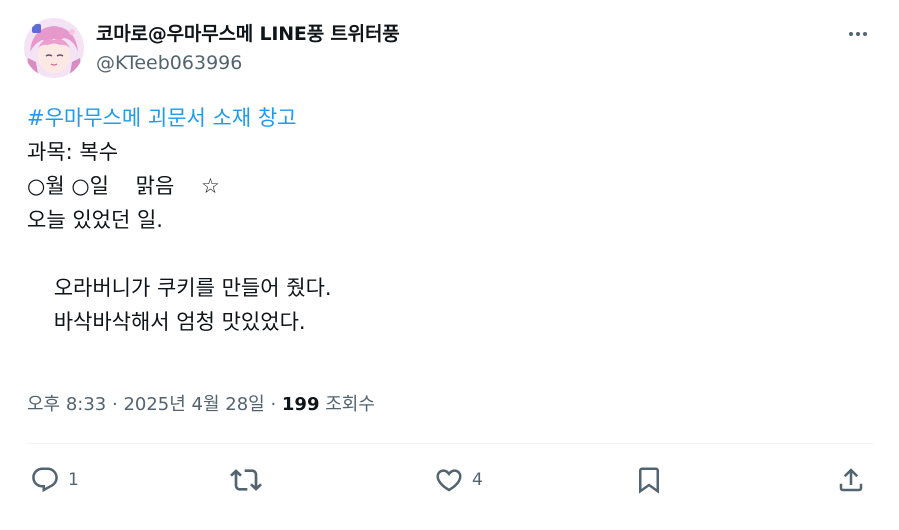 The width and height of the screenshot is (899, 530). Describe the element at coordinates (166, 322) in the screenshot. I see `tweet-line: 바삭바삭해서 엄청 맛있었다.` at that location.